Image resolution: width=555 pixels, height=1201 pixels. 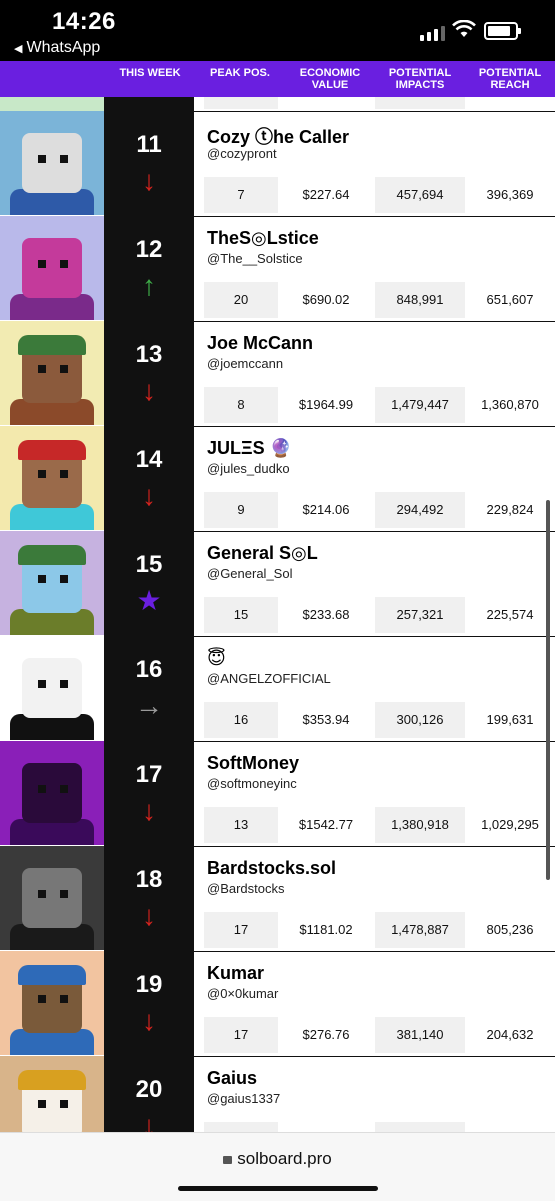 What do you see at coordinates (241, 720) in the screenshot?
I see `peak-position-cell: 16` at bounding box center [241, 720].